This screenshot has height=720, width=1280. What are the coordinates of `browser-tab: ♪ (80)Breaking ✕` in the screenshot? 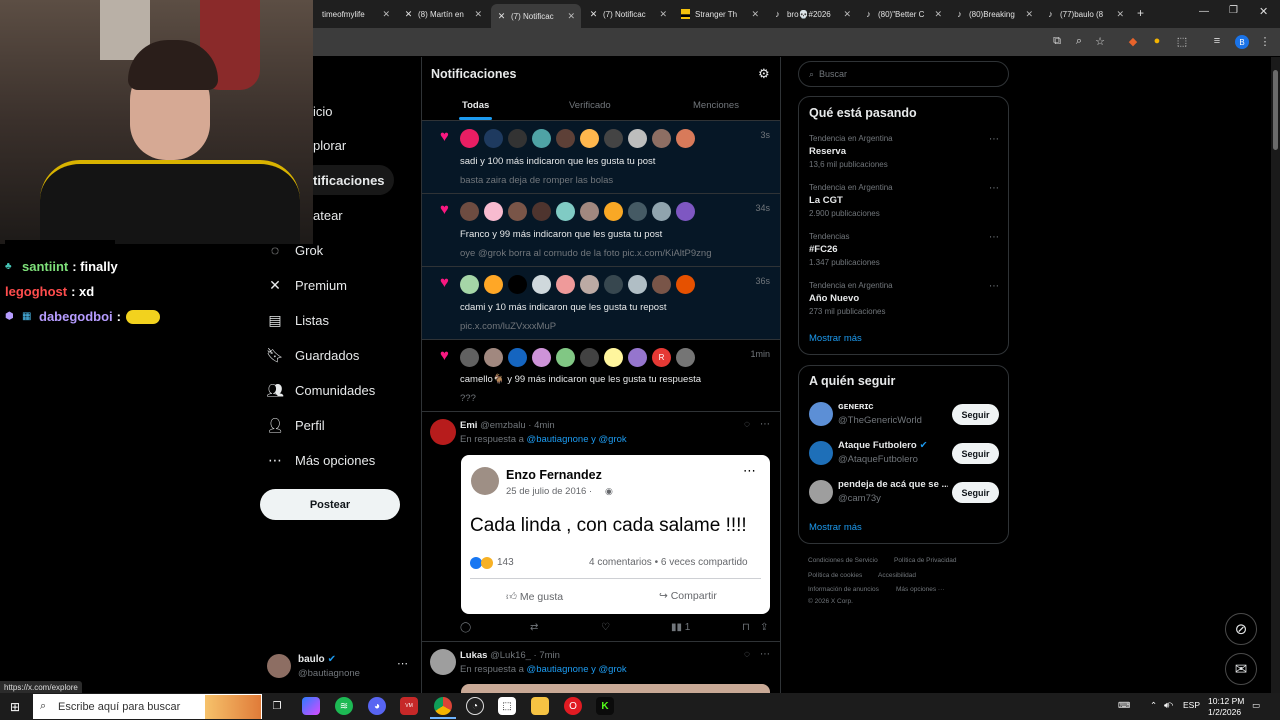 It's located at (994, 14).